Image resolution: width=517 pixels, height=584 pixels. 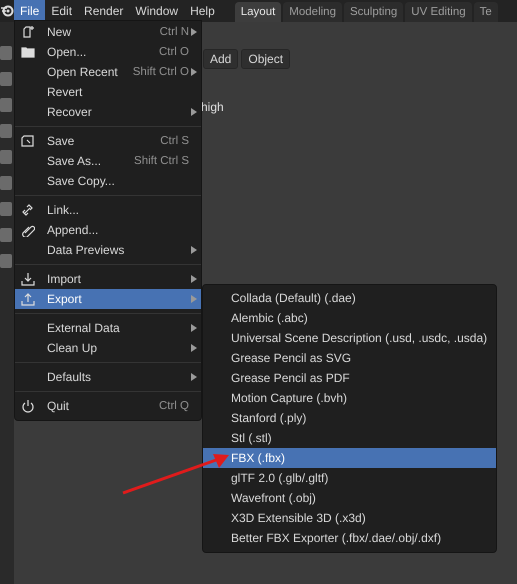 What do you see at coordinates (349, 518) in the screenshot?
I see `menu-item: X3D Extensible 3D (.x3d)` at bounding box center [349, 518].